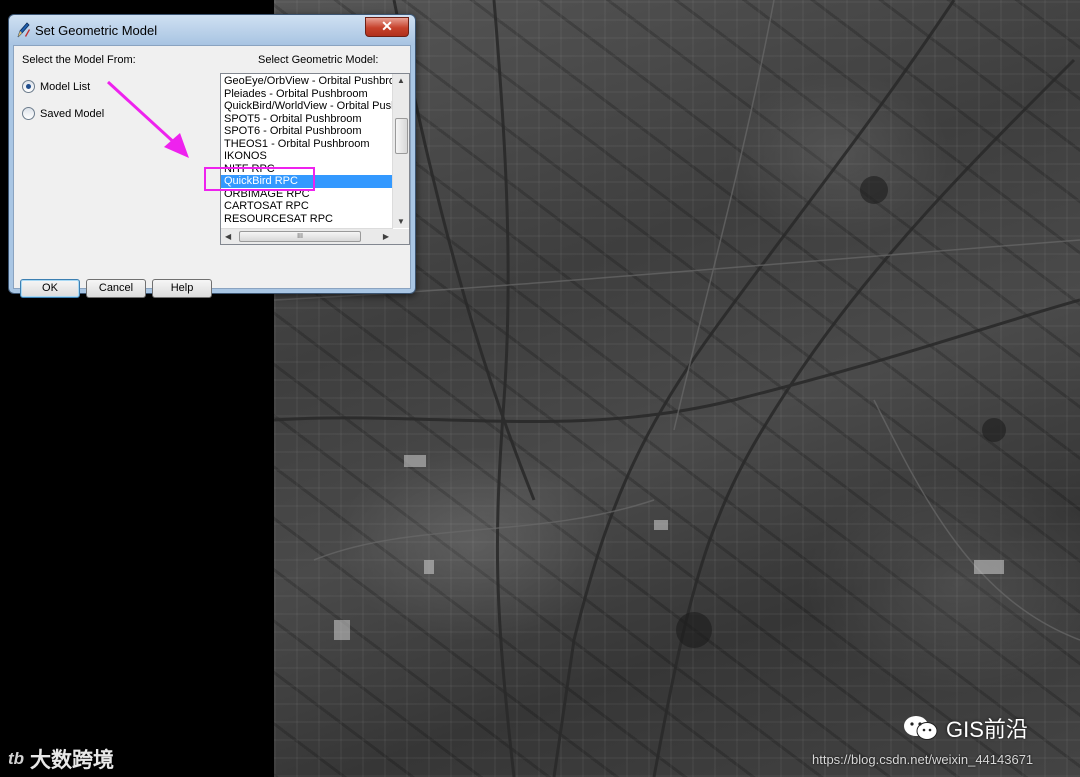 This screenshot has height=777, width=1080. Describe the element at coordinates (228, 236) in the screenshot. I see `scroll-left-icon: ◀` at that location.